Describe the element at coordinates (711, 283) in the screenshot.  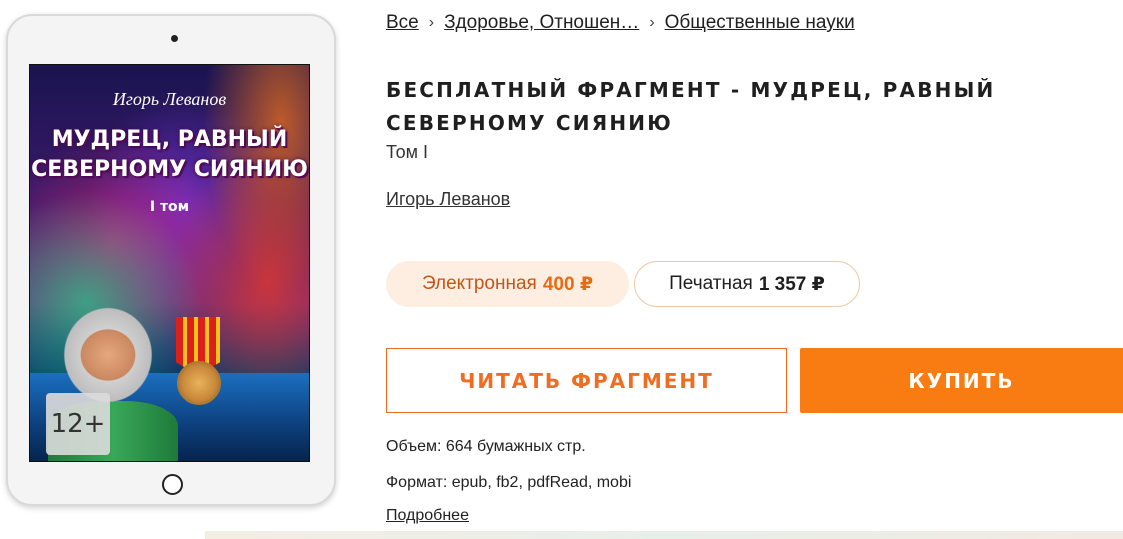
I see `format-print-label: Печатная` at that location.